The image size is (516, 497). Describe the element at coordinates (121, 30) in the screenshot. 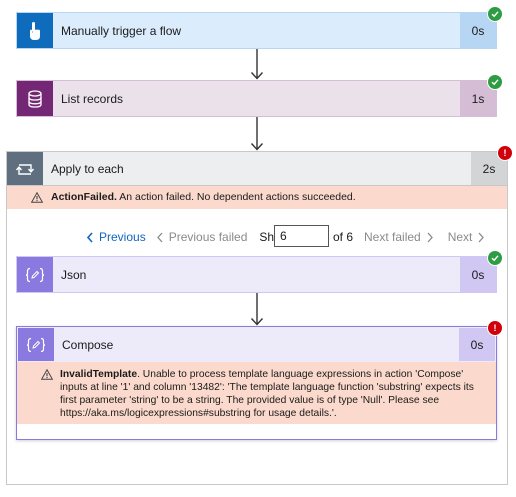

I see `trigger-title: Manually trigger a flow` at that location.